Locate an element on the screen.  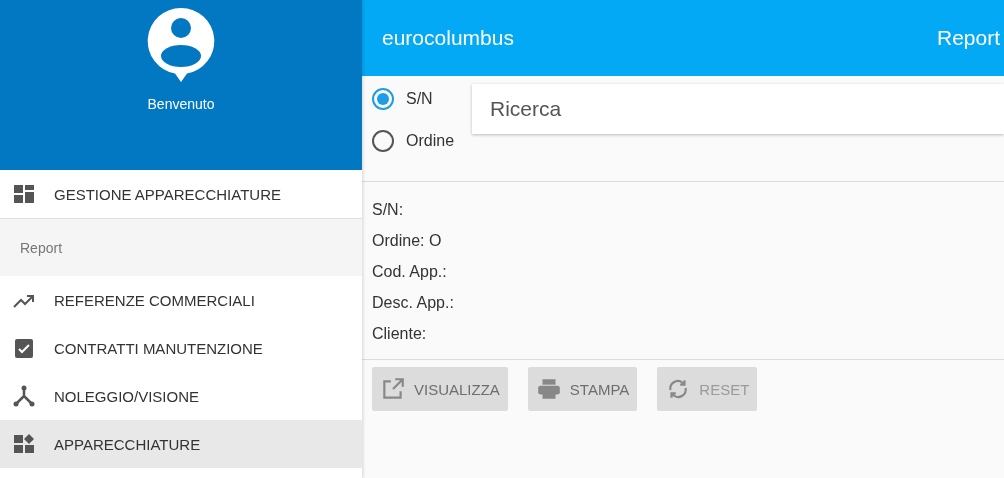
menu-item: GESTIONE APPARECCHIATURE is located at coordinates (181, 194).